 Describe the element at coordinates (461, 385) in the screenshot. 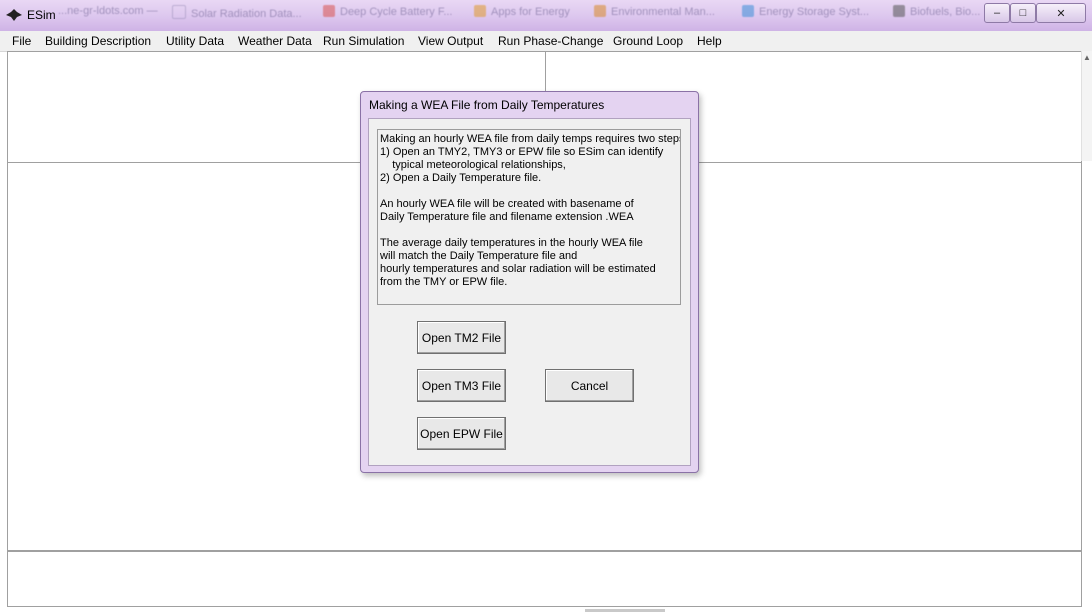

I see `open-tm3-button: Open TM3 File` at that location.